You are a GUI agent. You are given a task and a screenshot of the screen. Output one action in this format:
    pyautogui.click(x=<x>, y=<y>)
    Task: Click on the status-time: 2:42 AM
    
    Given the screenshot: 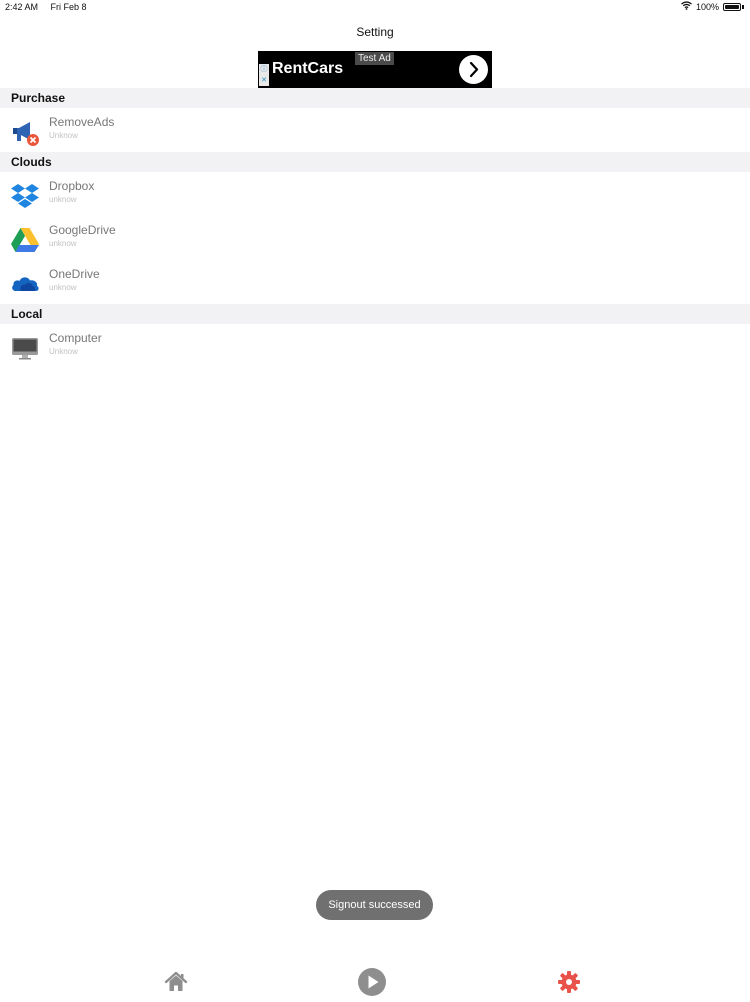 What is the action you would take?
    pyautogui.click(x=22, y=7)
    